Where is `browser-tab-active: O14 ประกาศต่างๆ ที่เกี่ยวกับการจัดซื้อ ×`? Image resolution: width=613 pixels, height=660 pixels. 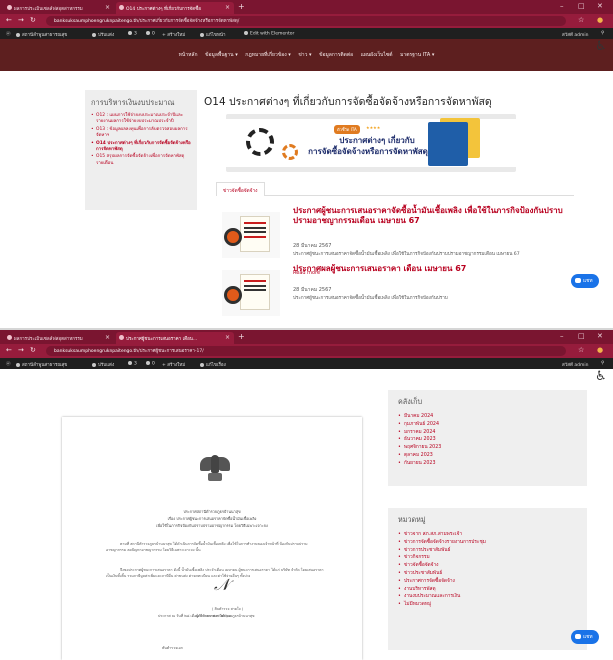
browser-tab-active: O14 ประกาศต่างๆ ที่เกี่ยวกับการจัดซื้อ × is located at coordinates (175, 8).